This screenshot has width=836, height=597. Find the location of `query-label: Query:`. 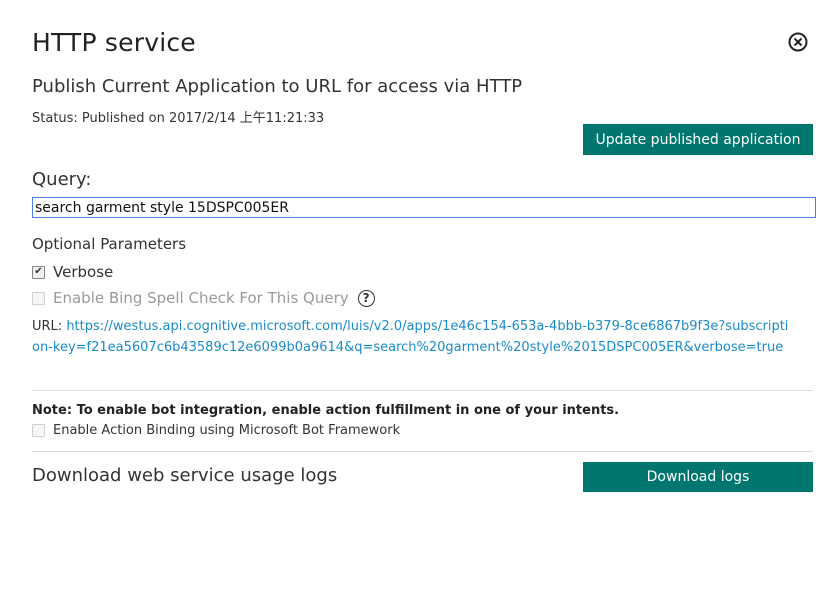

query-label: Query: is located at coordinates (62, 179).